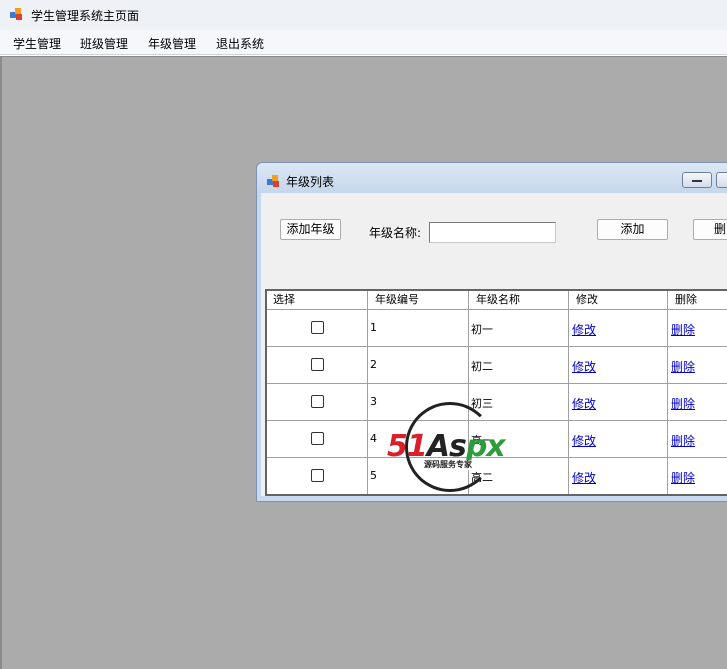 The image size is (727, 669). What do you see at coordinates (710, 229) in the screenshot?
I see `delete-button: 删` at bounding box center [710, 229].